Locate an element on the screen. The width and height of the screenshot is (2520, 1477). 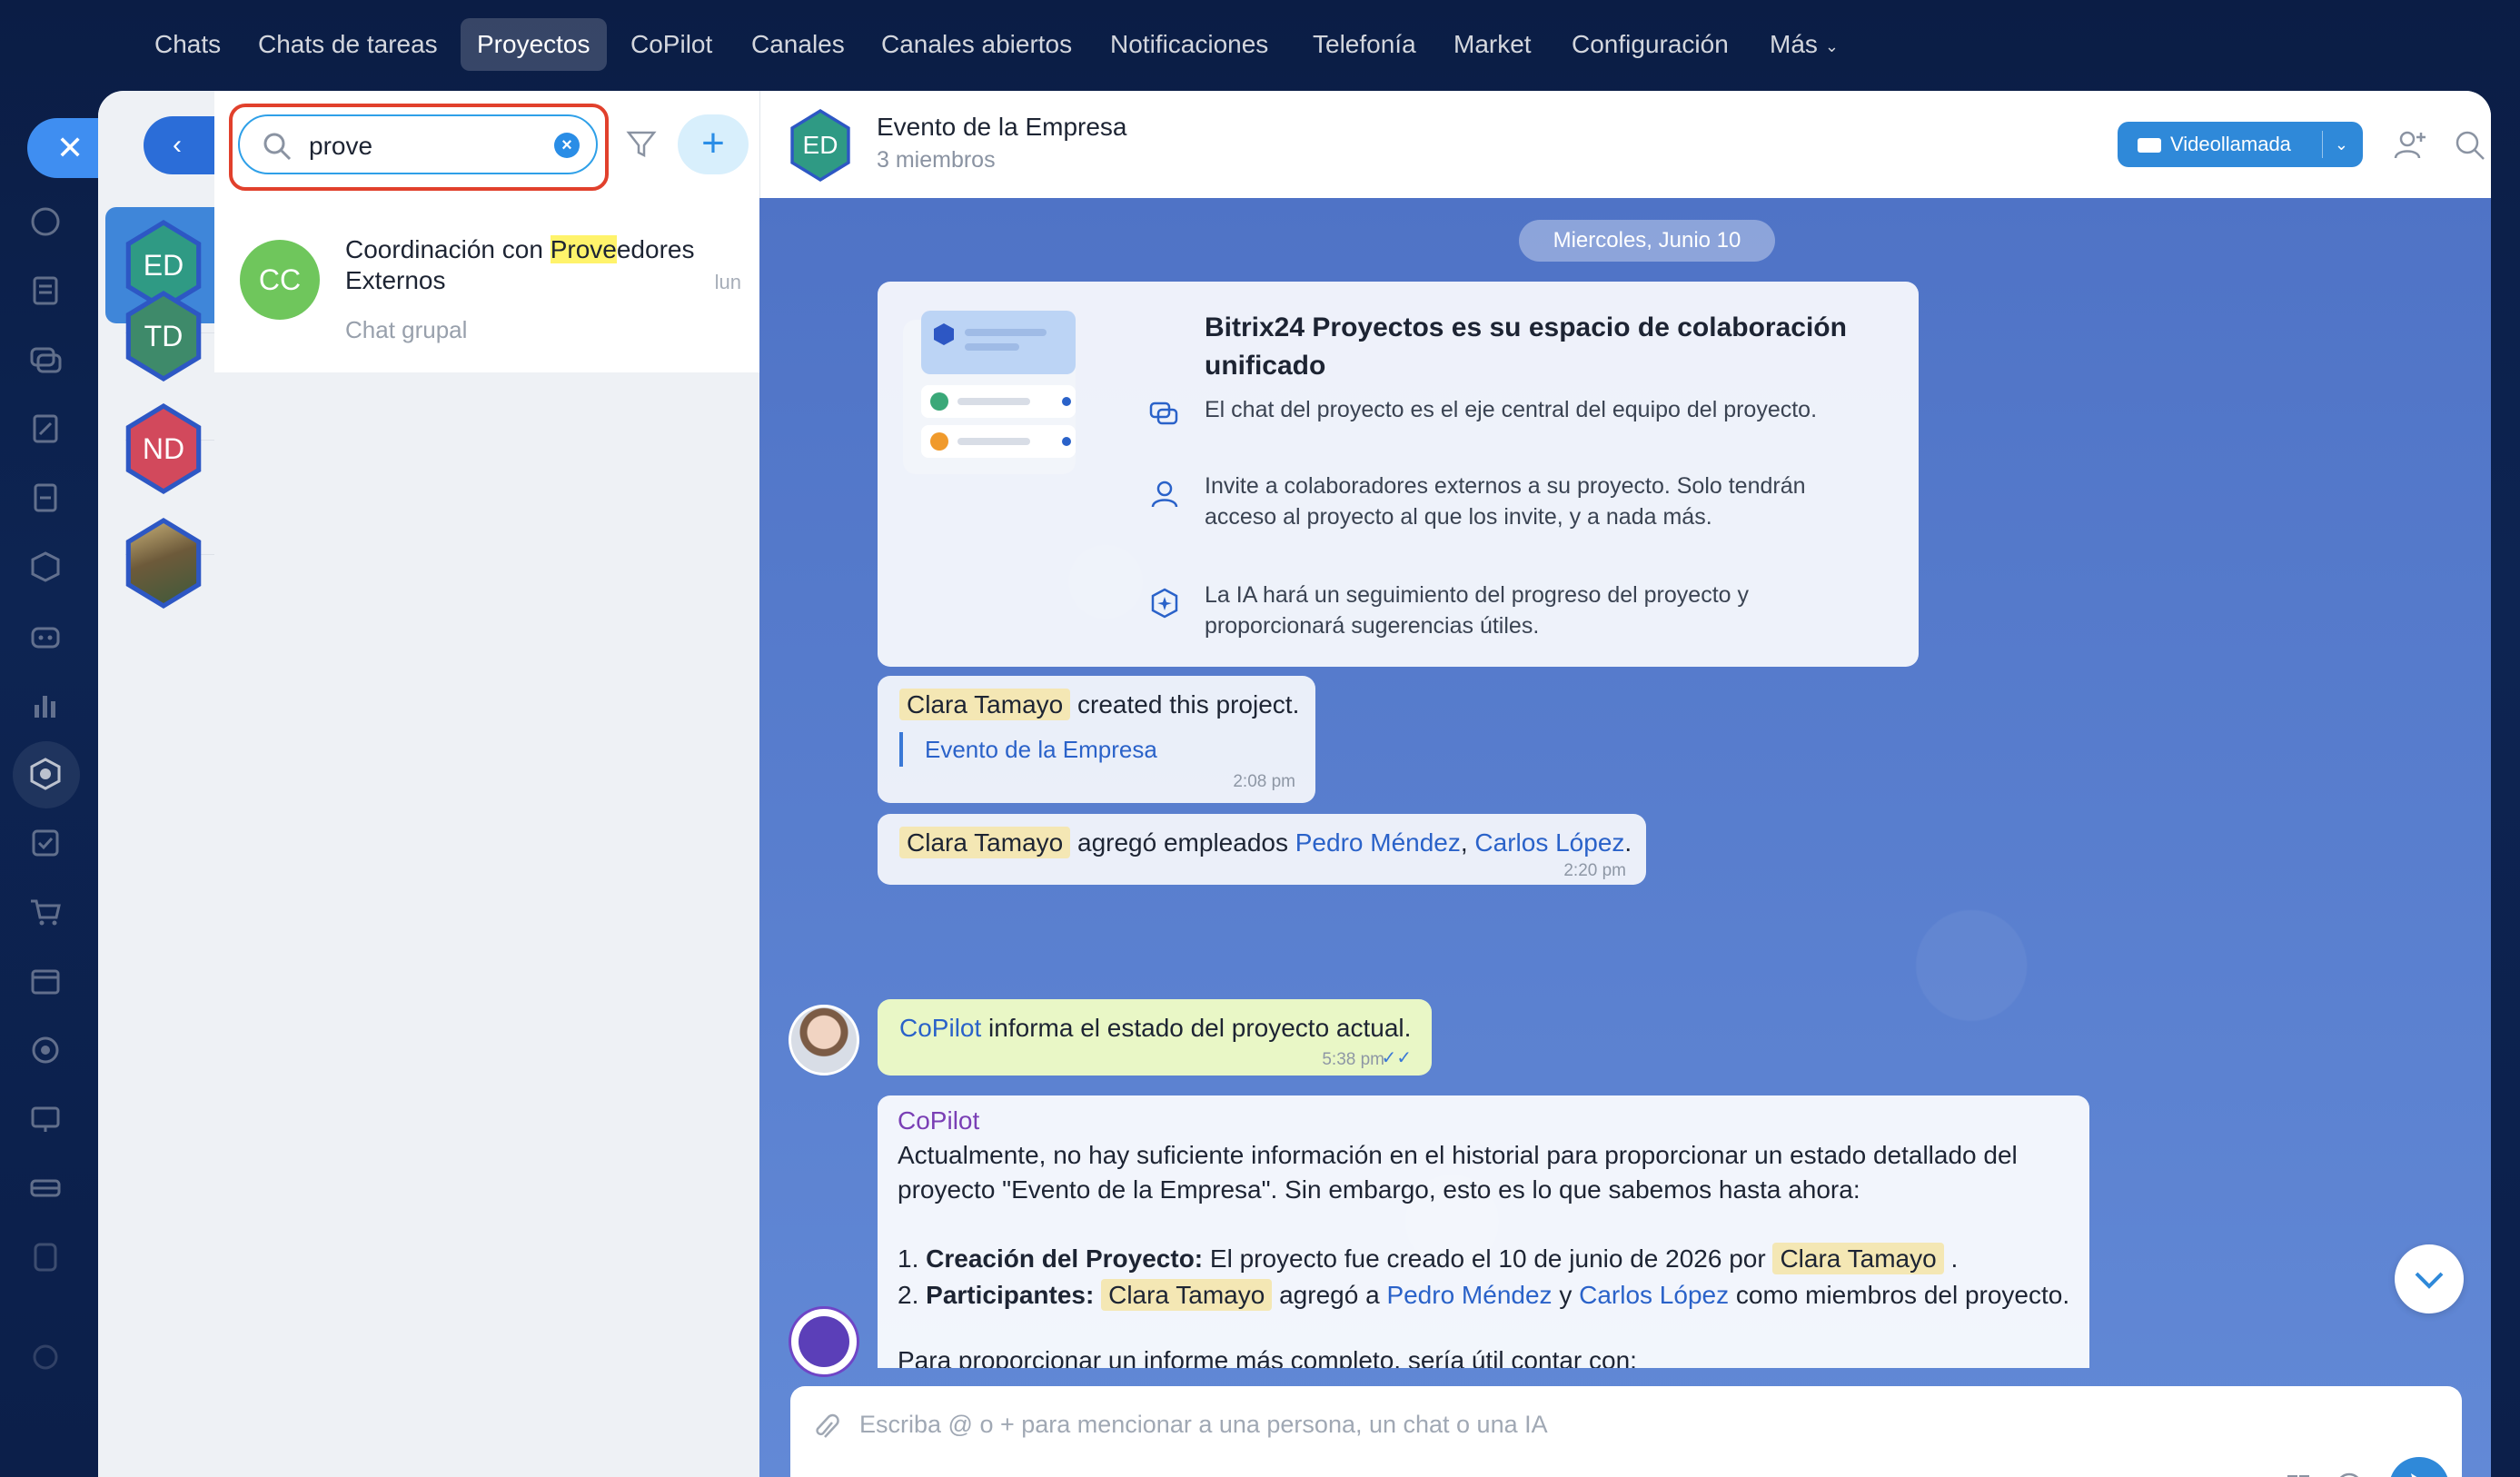
message-text: Clara Tamayo created this project. is located at coordinates (1099, 705).